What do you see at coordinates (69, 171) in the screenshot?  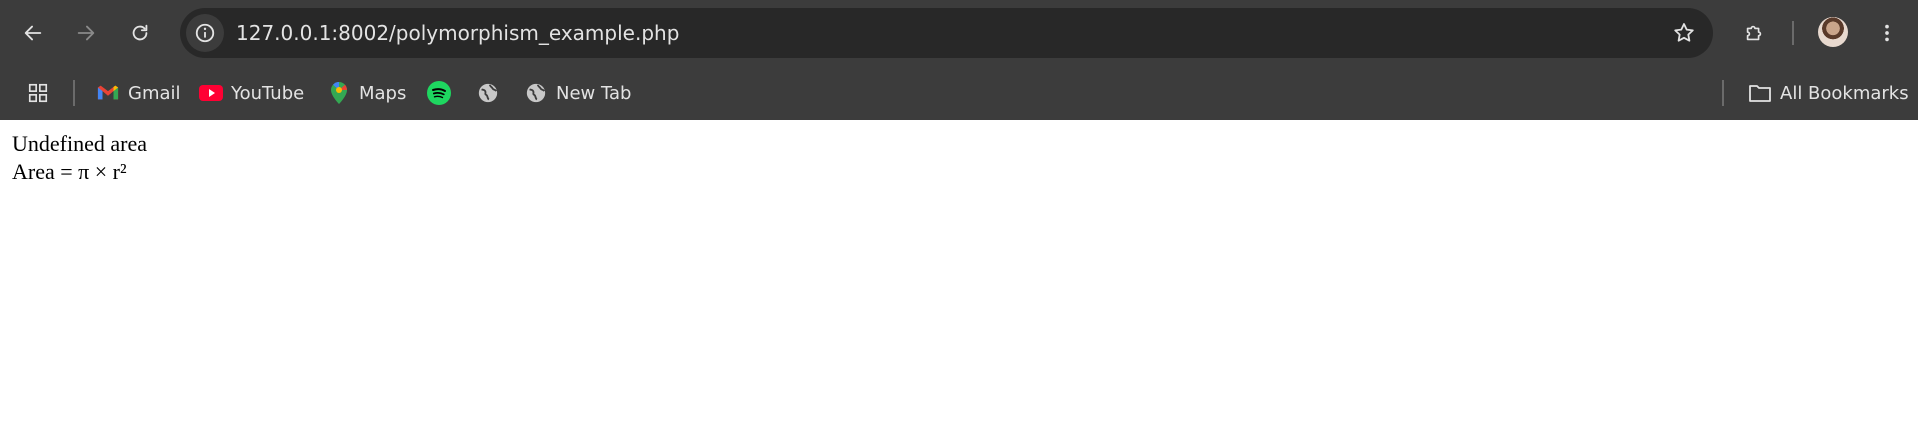 I see `area-formula-text: Area = π × r²` at bounding box center [69, 171].